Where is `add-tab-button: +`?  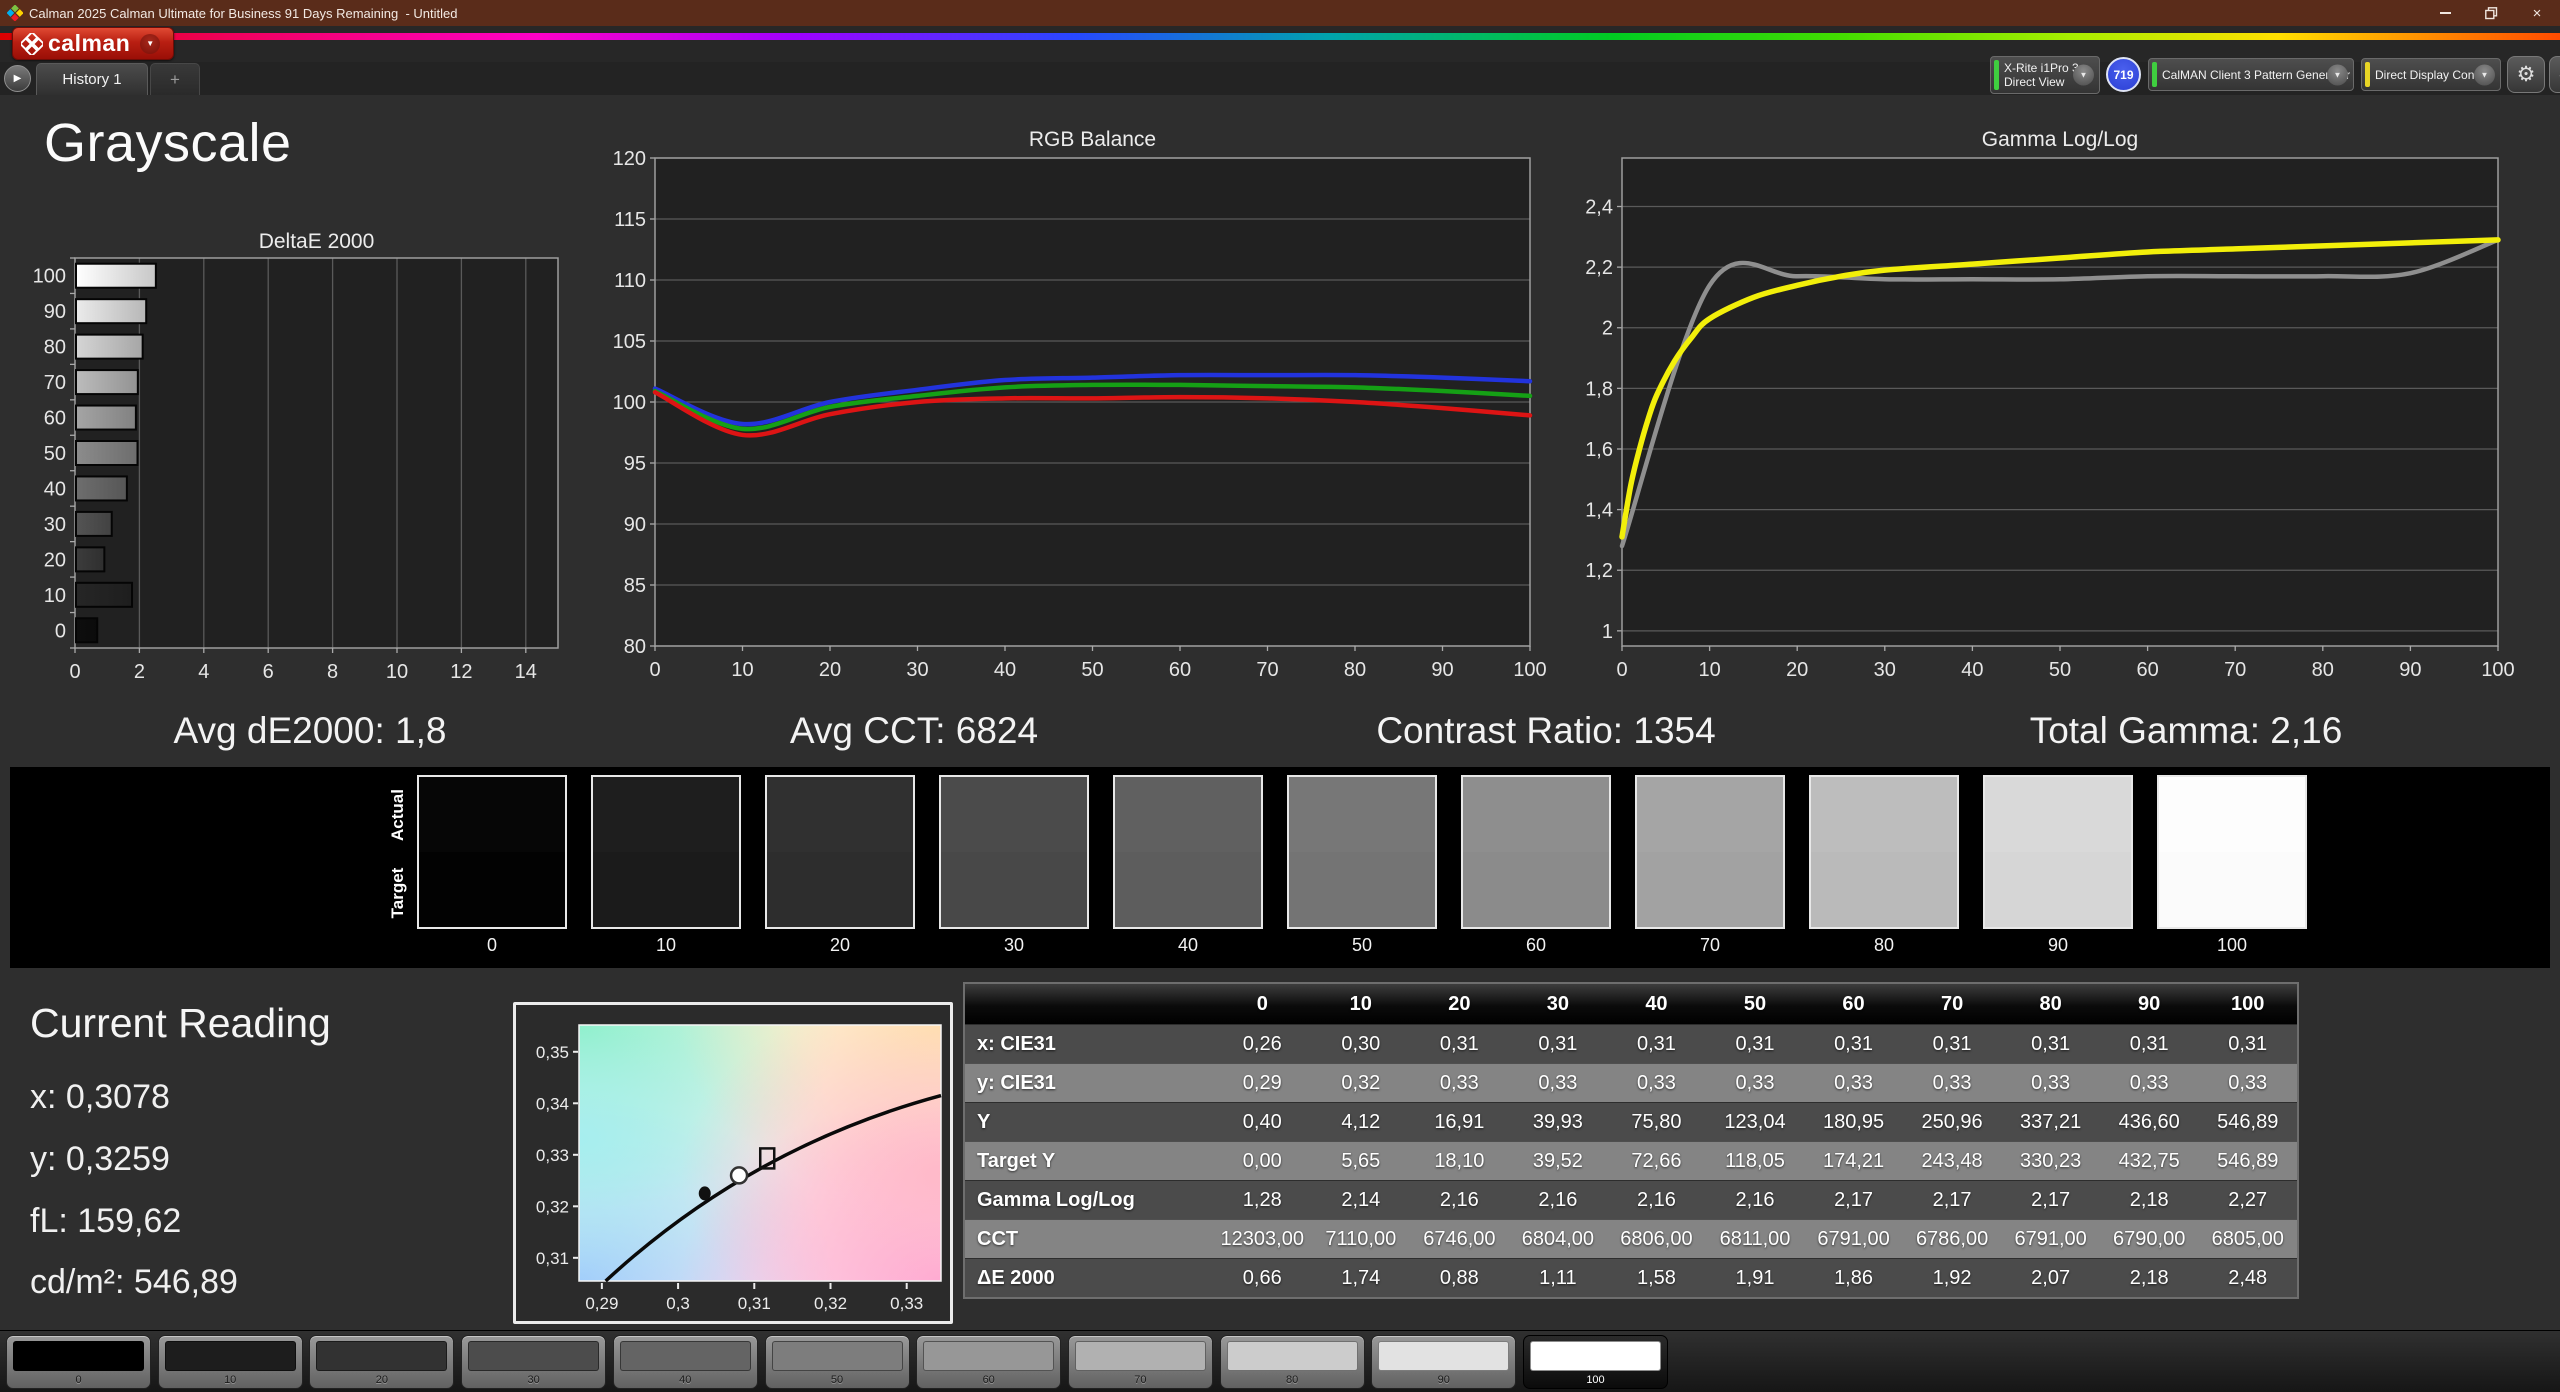
add-tab-button: + is located at coordinates (175, 79).